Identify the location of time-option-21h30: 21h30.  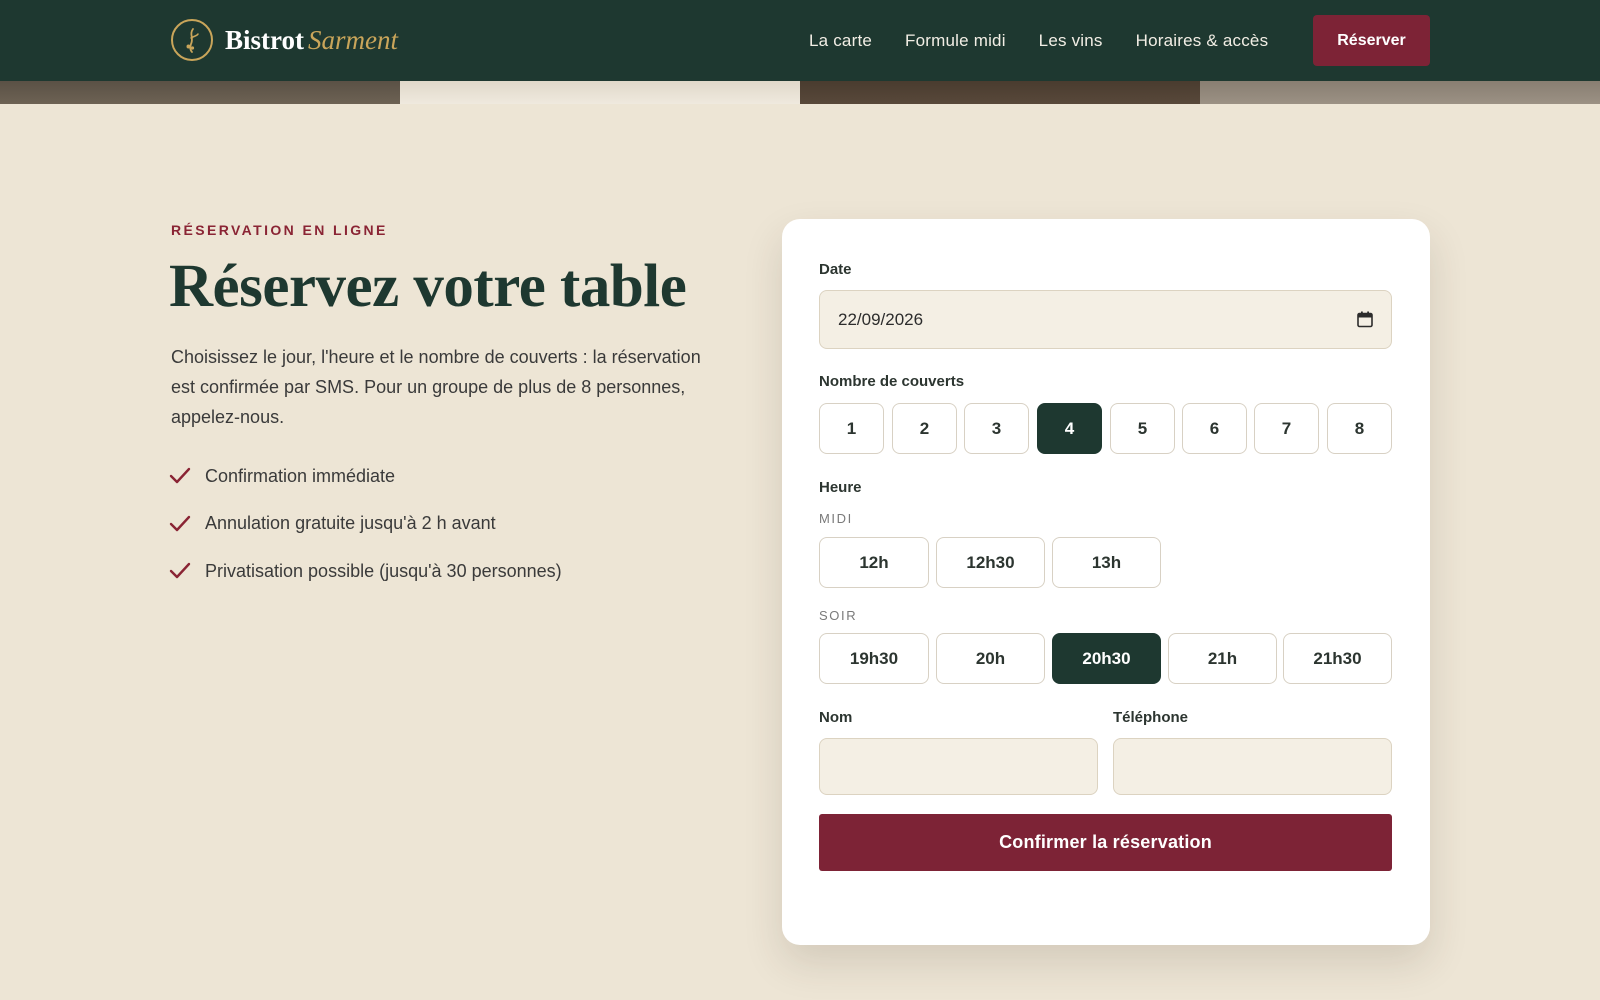
(1337, 658).